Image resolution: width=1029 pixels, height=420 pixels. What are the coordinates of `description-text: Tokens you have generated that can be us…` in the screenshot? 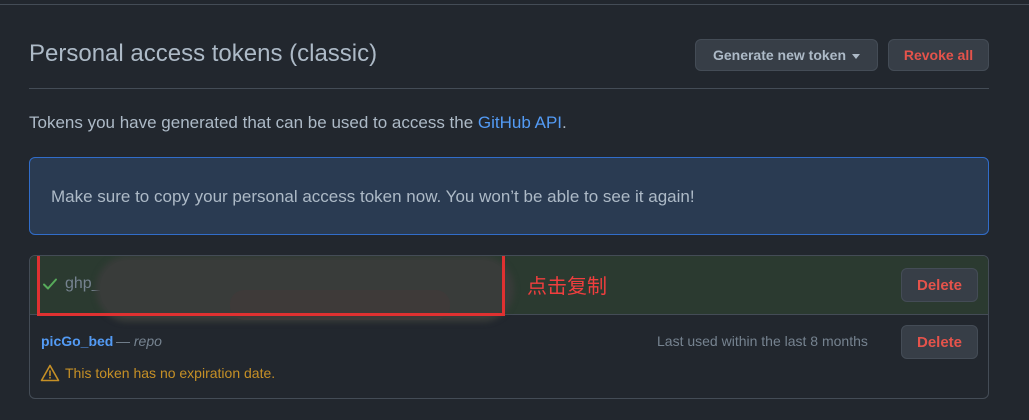 It's located at (253, 122).